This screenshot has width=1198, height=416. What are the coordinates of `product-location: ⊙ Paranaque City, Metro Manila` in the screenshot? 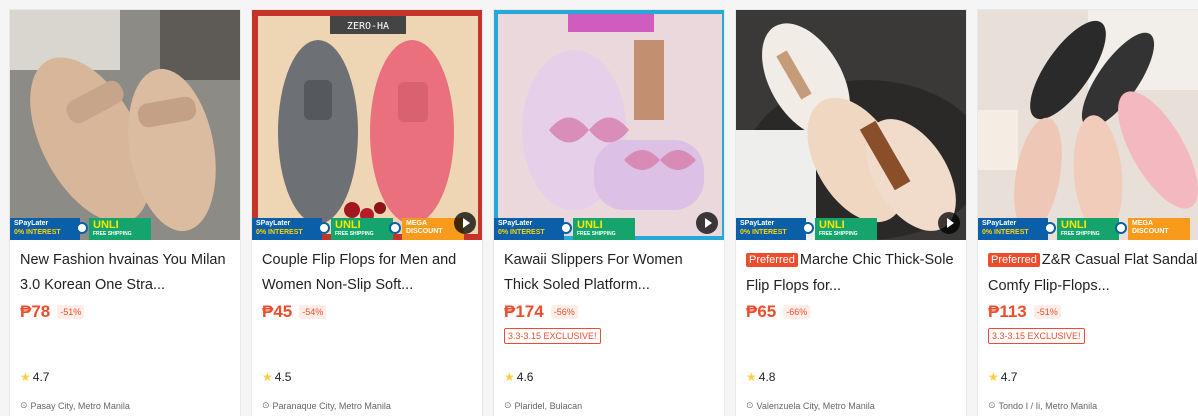 It's located at (326, 405).